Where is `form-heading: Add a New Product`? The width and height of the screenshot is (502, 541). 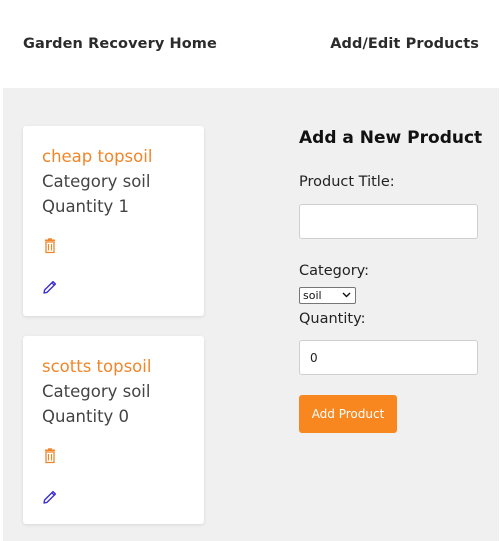 form-heading: Add a New Product is located at coordinates (391, 138).